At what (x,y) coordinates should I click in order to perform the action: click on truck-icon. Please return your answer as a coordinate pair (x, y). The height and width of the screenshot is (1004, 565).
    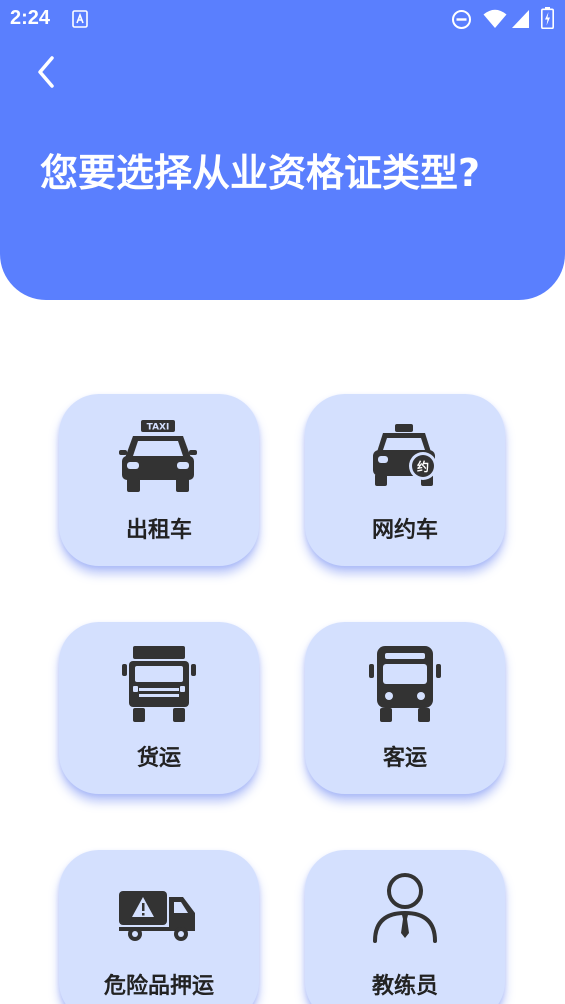
    Looking at the image, I should click on (159, 684).